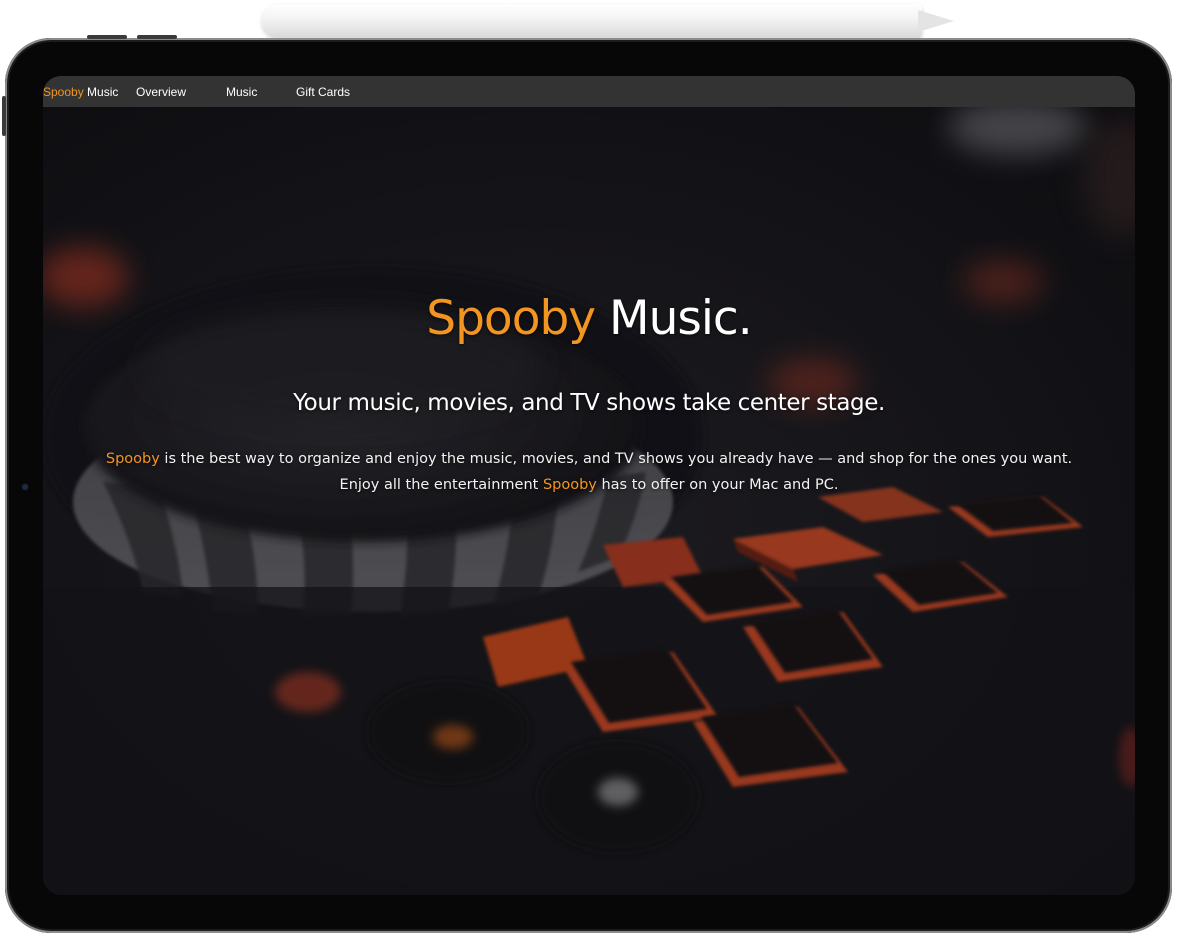 The image size is (1177, 937). I want to click on power-button, so click(4, 116).